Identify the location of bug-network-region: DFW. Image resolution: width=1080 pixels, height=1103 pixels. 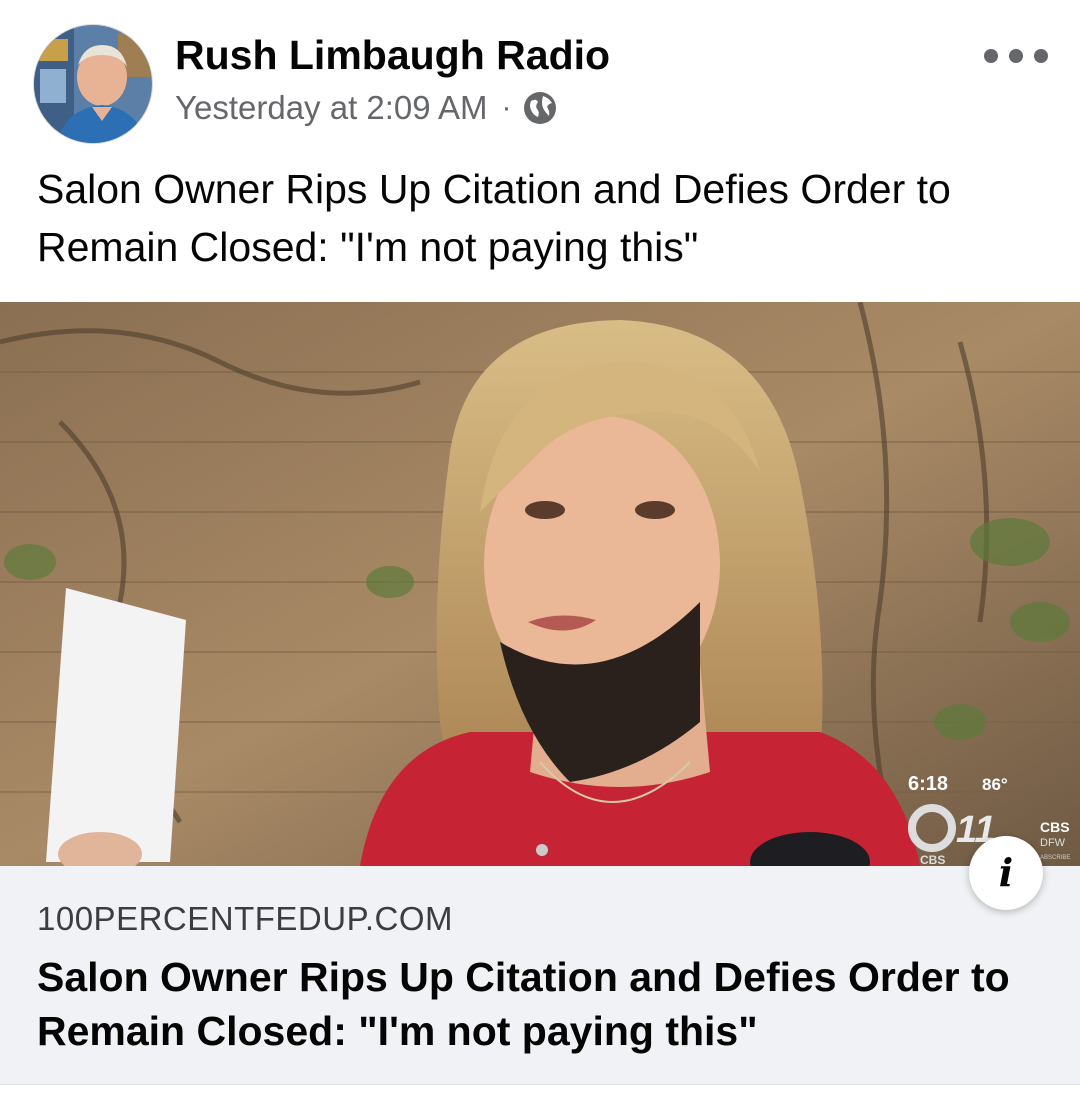
(1053, 843).